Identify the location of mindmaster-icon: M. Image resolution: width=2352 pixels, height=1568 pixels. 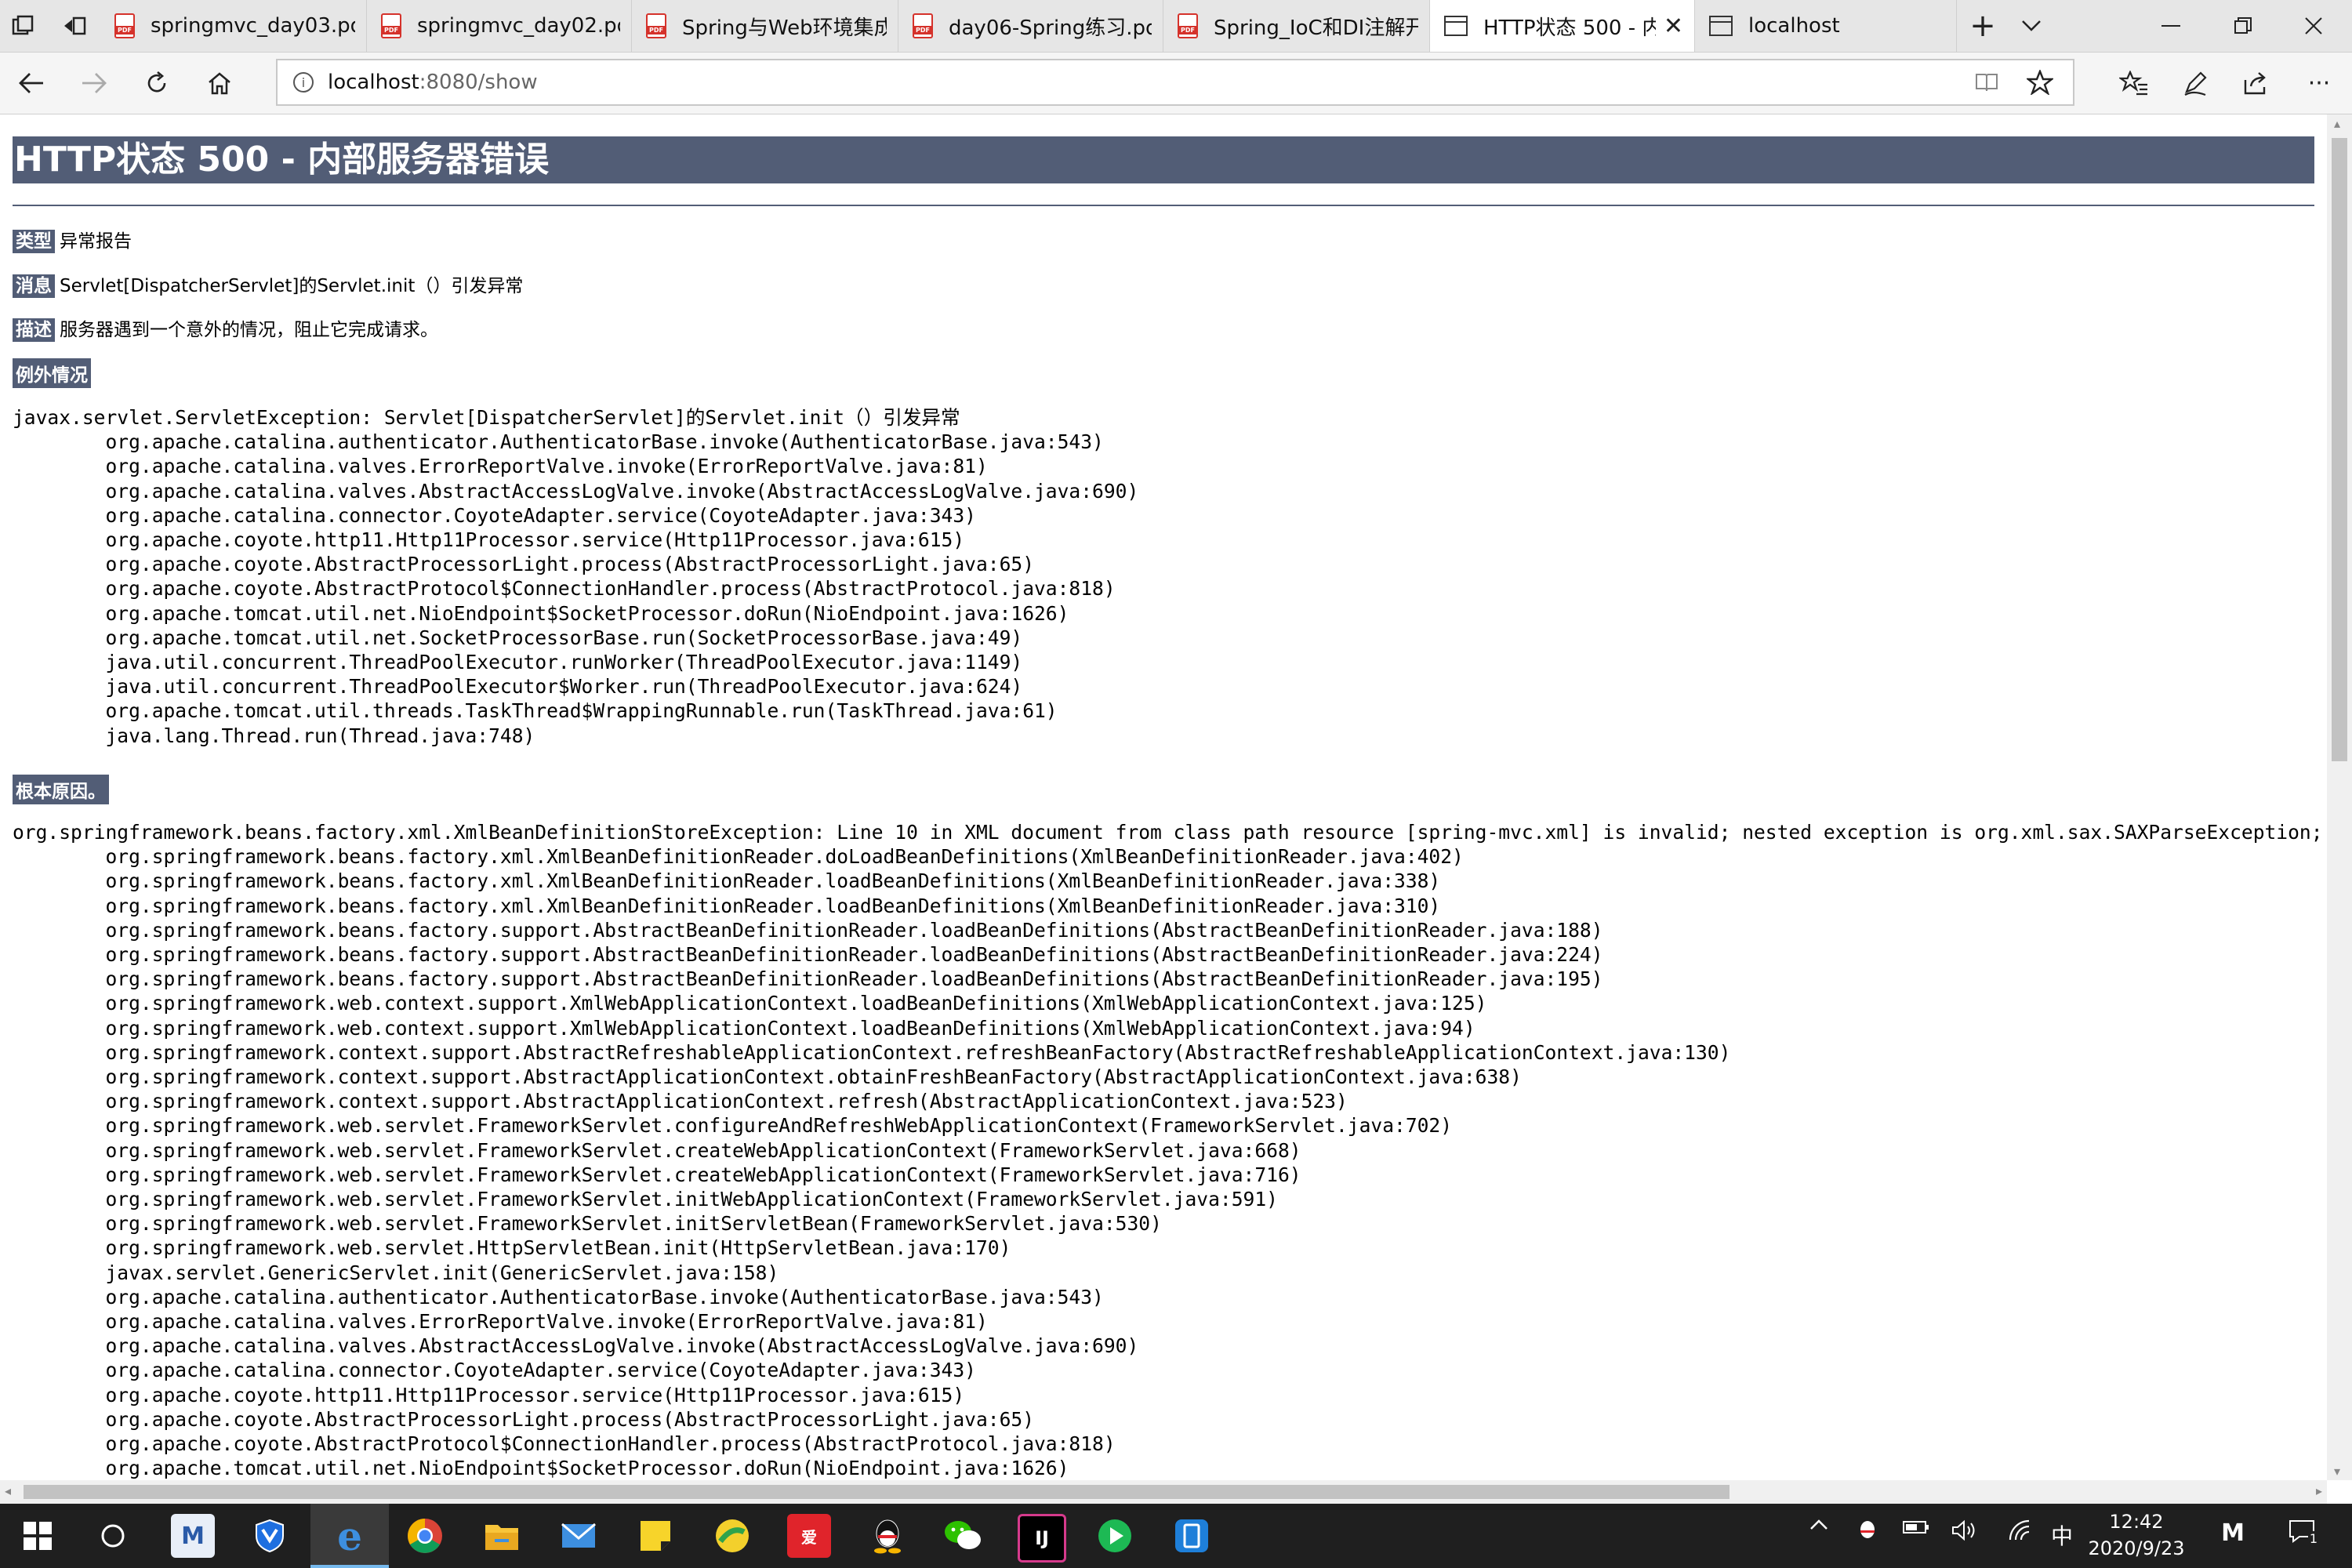
(193, 1536).